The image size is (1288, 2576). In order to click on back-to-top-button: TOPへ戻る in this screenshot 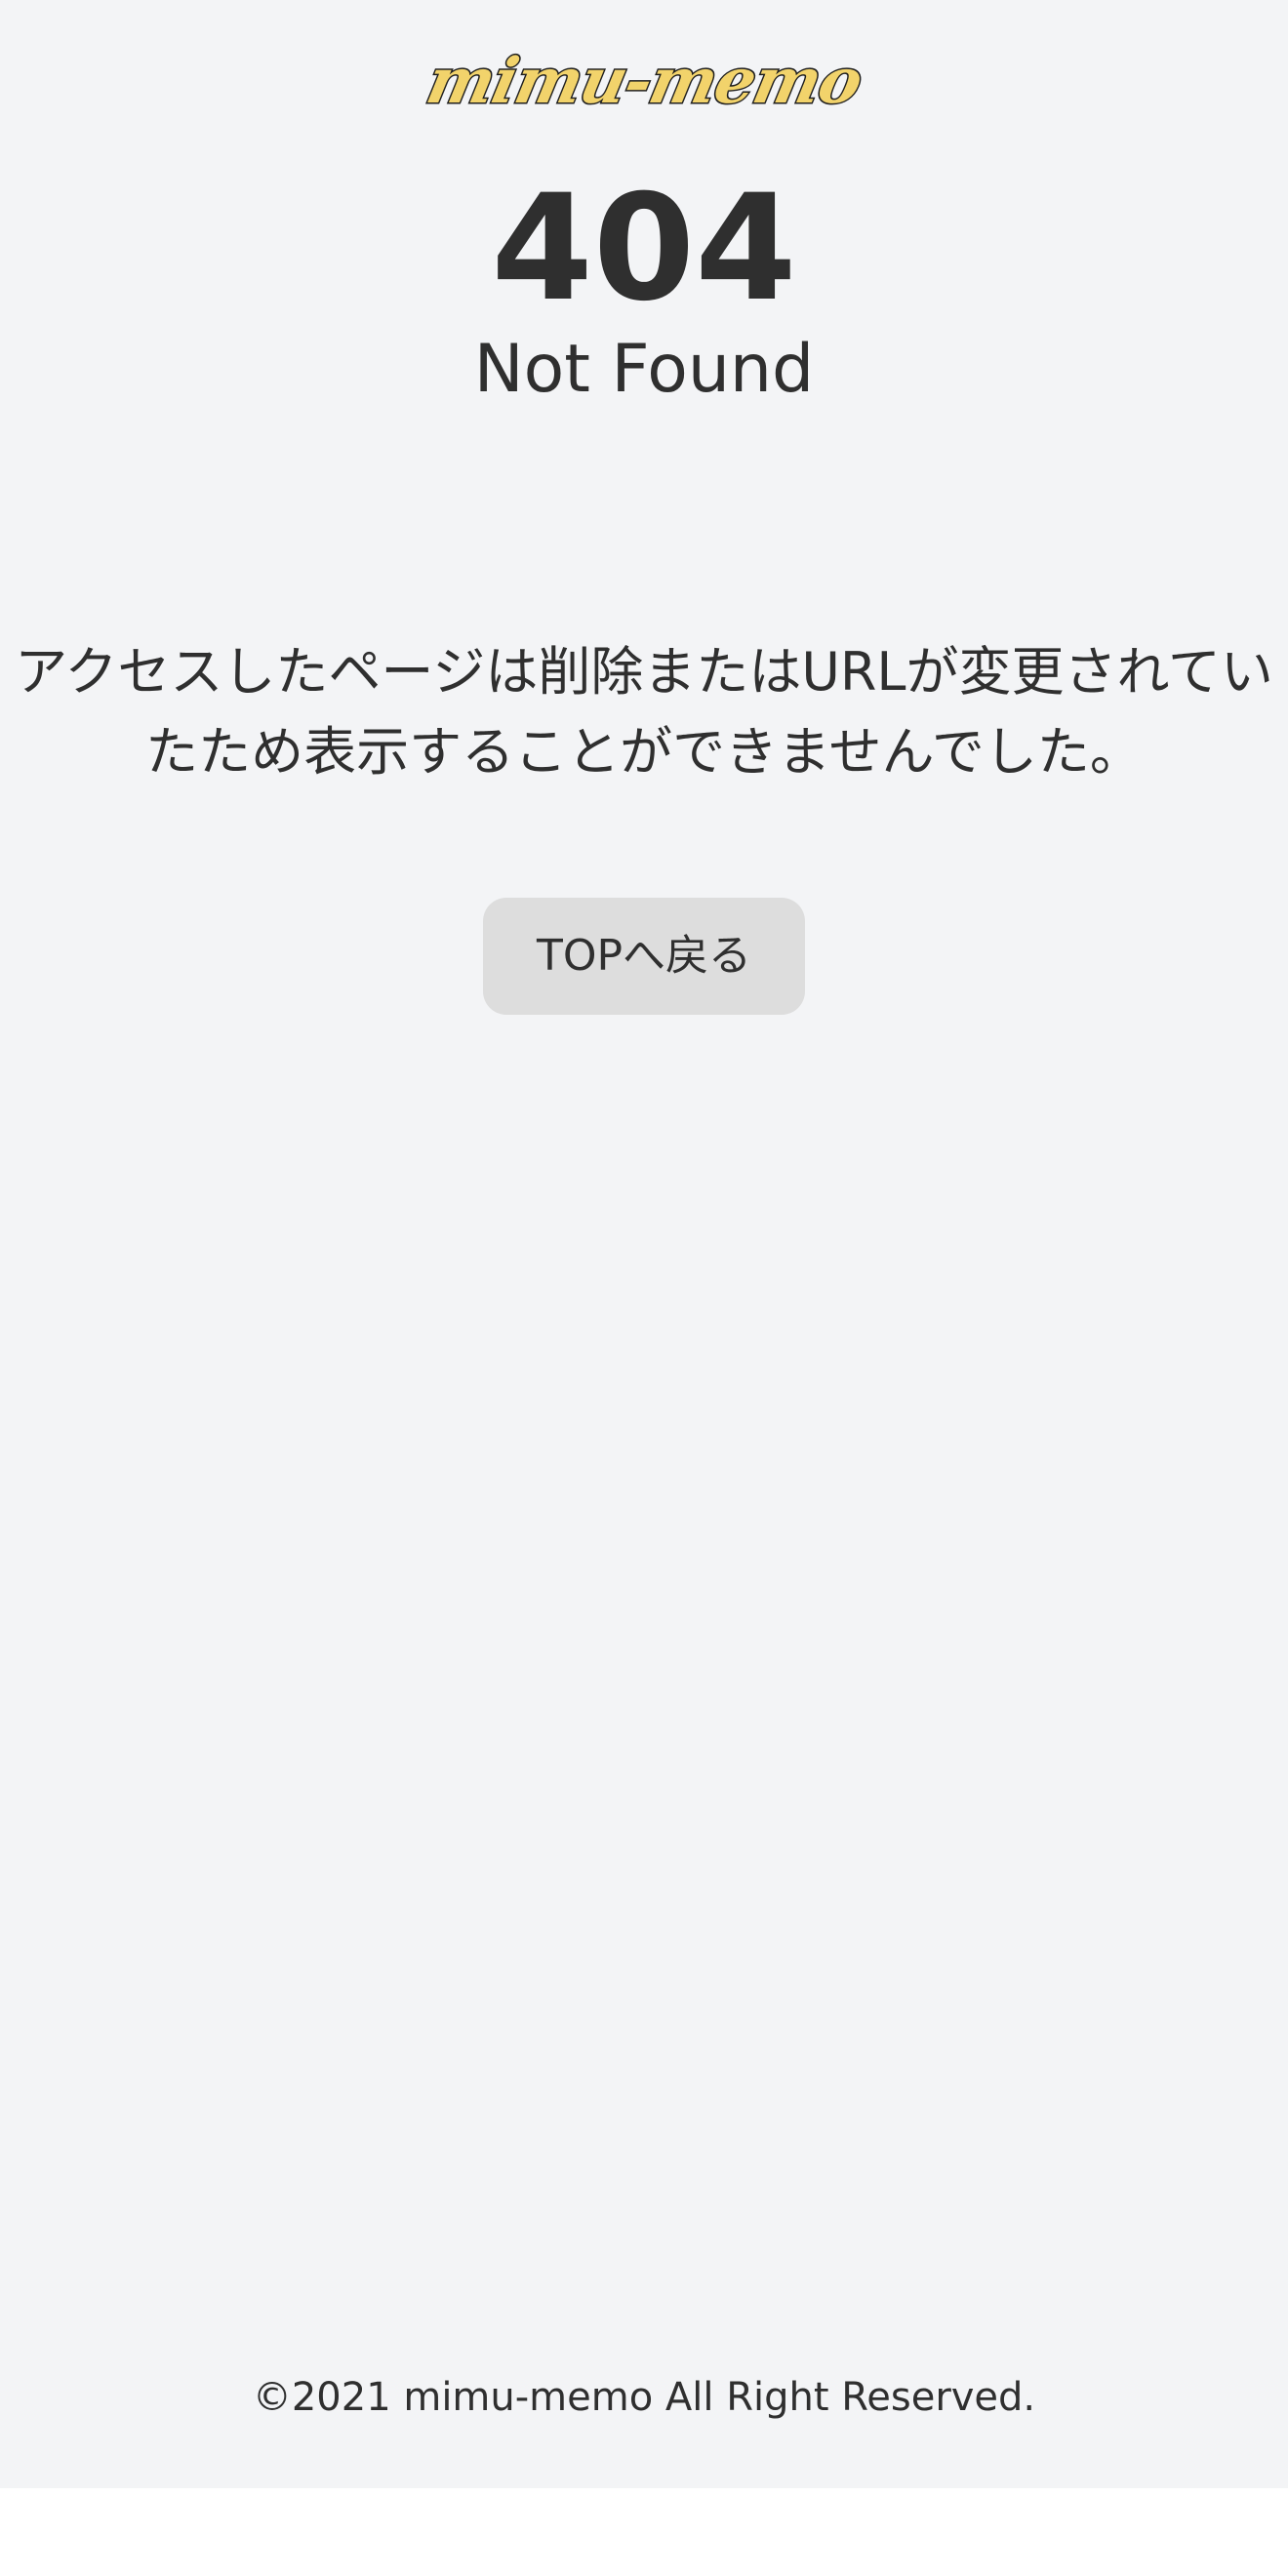, I will do `click(644, 956)`.